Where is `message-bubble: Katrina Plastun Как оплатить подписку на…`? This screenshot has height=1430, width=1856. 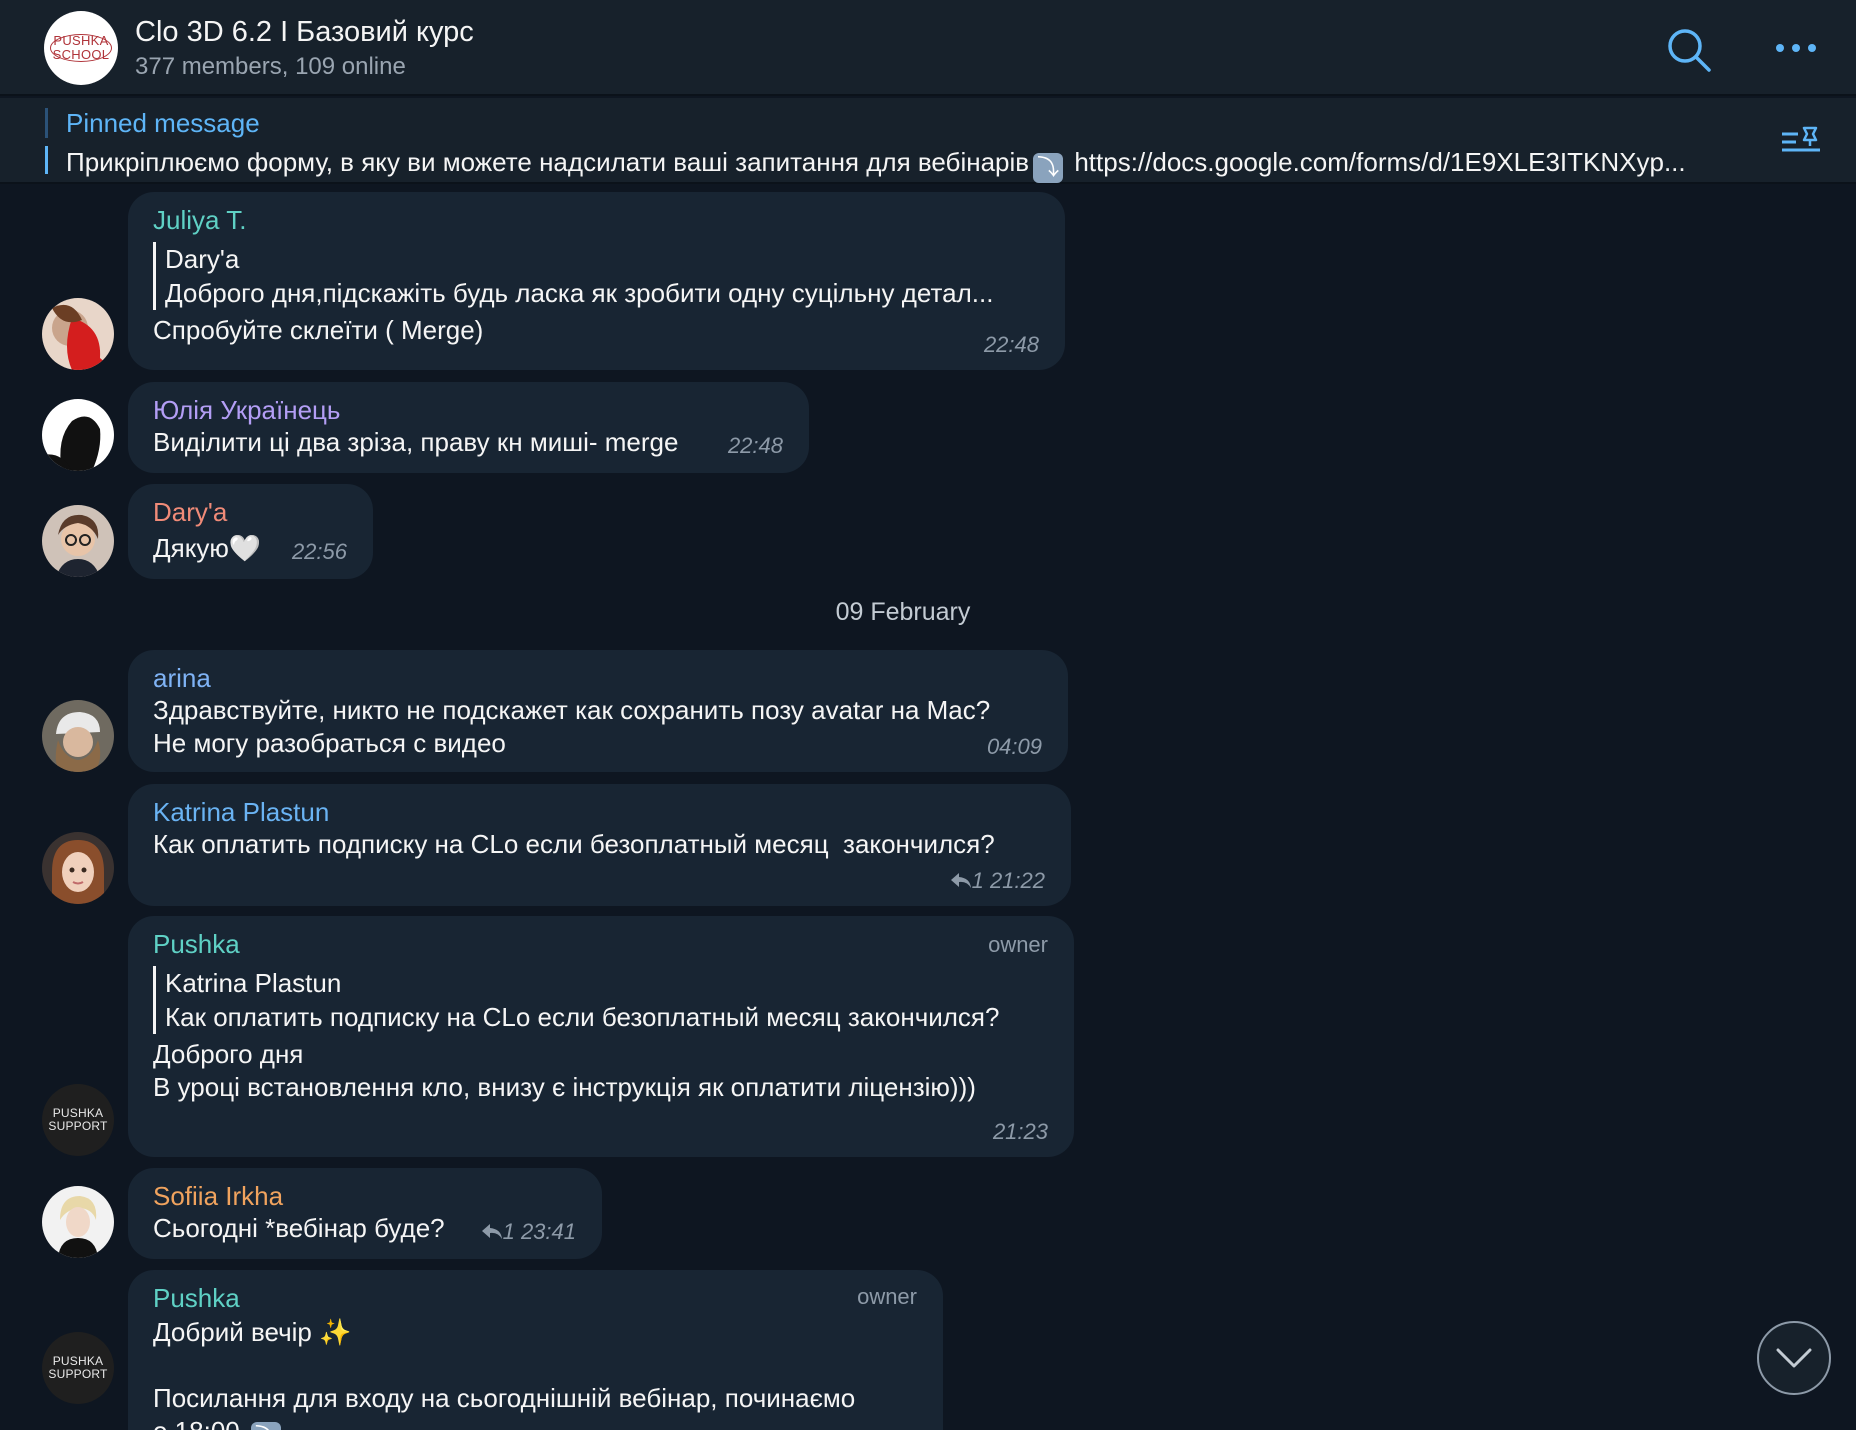 message-bubble: Katrina Plastun Как оплатить подписку на… is located at coordinates (599, 845).